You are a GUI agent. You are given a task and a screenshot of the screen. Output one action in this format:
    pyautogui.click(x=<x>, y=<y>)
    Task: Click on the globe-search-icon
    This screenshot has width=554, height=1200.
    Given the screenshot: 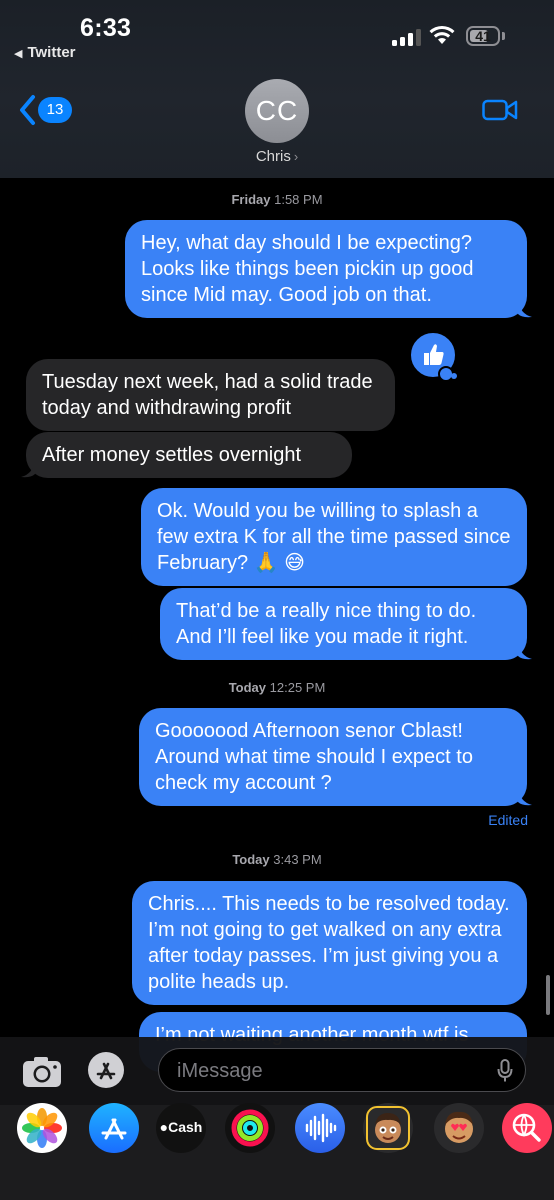 What is the action you would take?
    pyautogui.click(x=526, y=1127)
    